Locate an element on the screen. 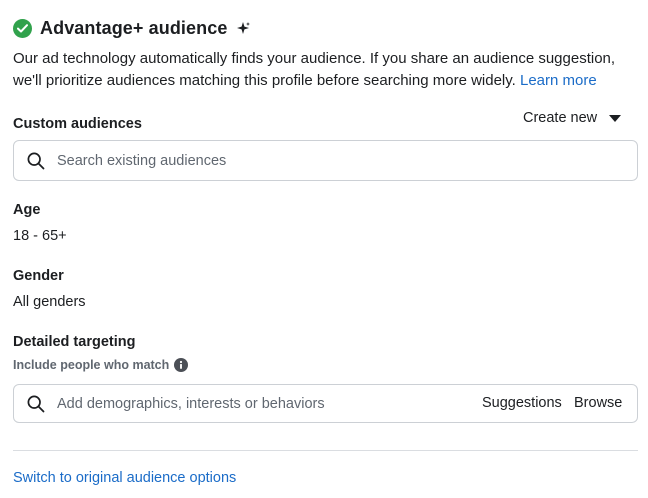  detailed-targeting-search-box: Suggestions Browse is located at coordinates (325, 403).